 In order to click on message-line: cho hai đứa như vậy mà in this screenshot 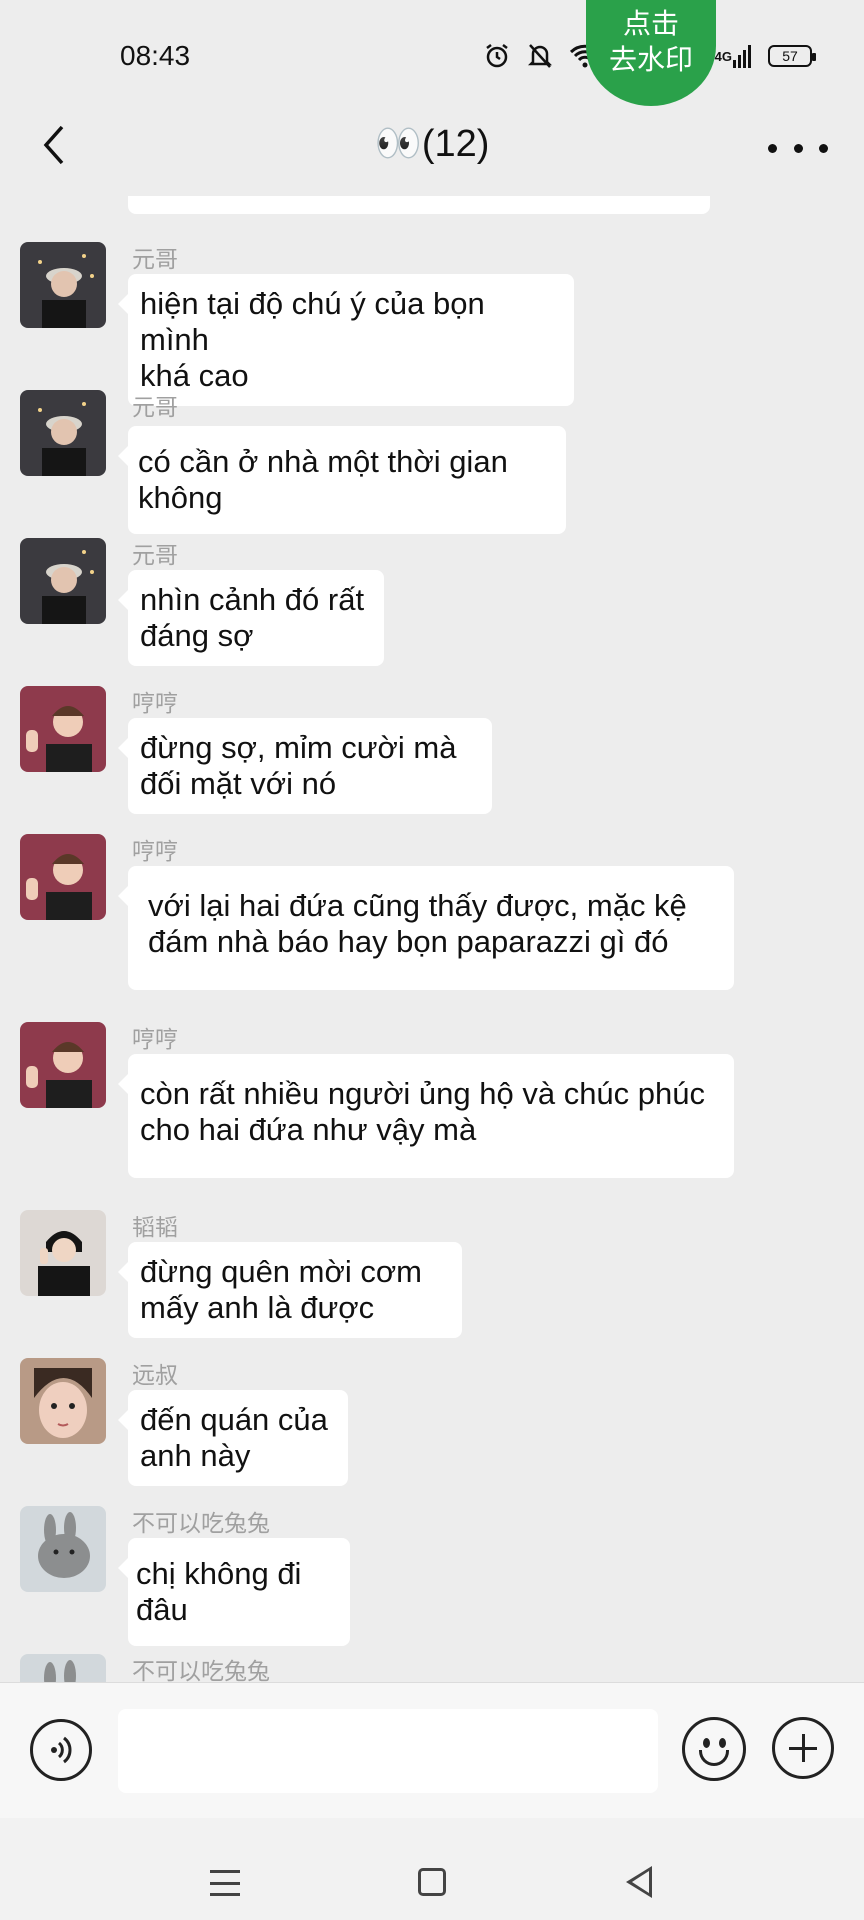, I will do `click(308, 1129)`.